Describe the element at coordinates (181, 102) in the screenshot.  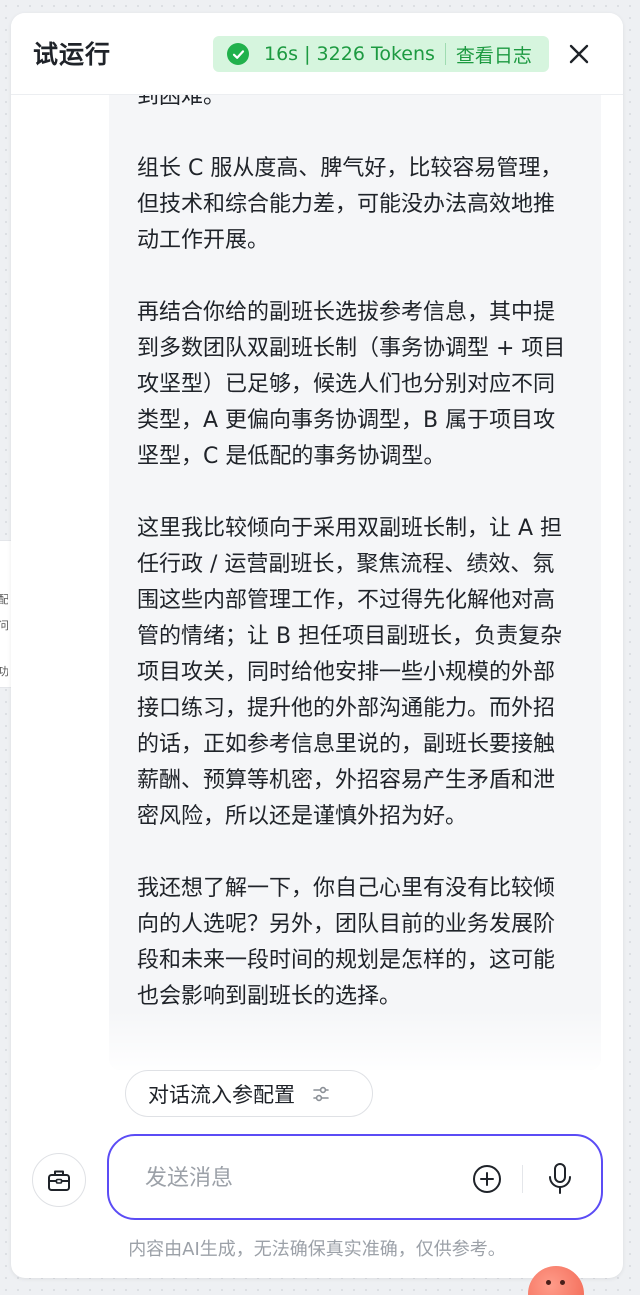
I see `message-paragraph: 到困难。` at that location.